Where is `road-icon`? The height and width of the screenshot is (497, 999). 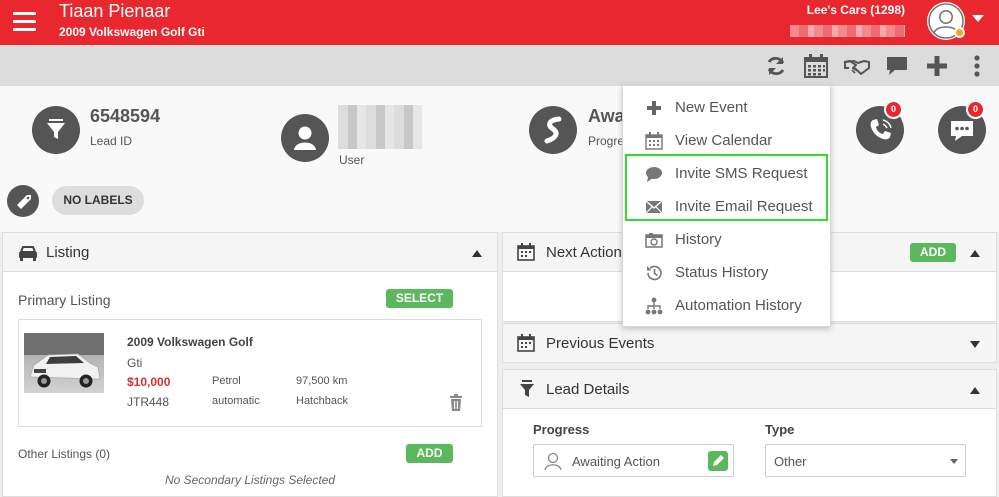
road-icon is located at coordinates (553, 130).